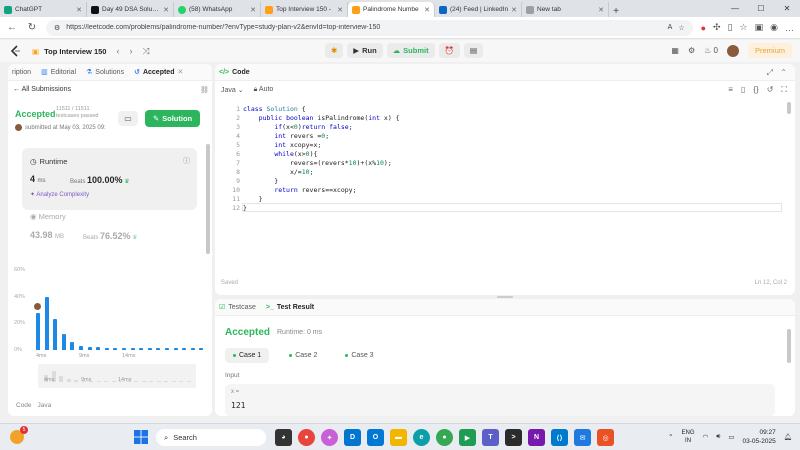  I want to click on chrome-alt-icon: ●, so click(444, 437).